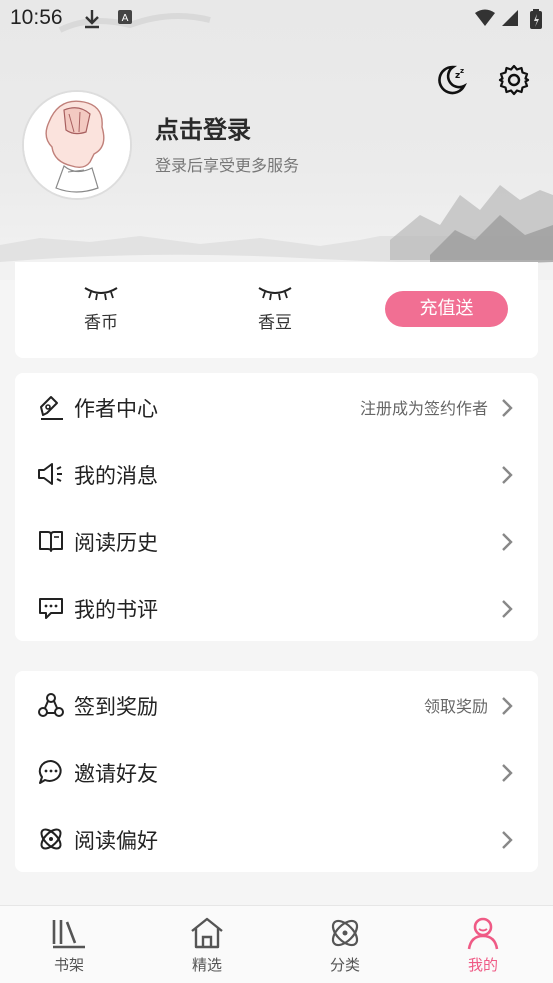 This screenshot has width=553, height=983. Describe the element at coordinates (68, 965) in the screenshot. I see `tab-label: 书架` at that location.